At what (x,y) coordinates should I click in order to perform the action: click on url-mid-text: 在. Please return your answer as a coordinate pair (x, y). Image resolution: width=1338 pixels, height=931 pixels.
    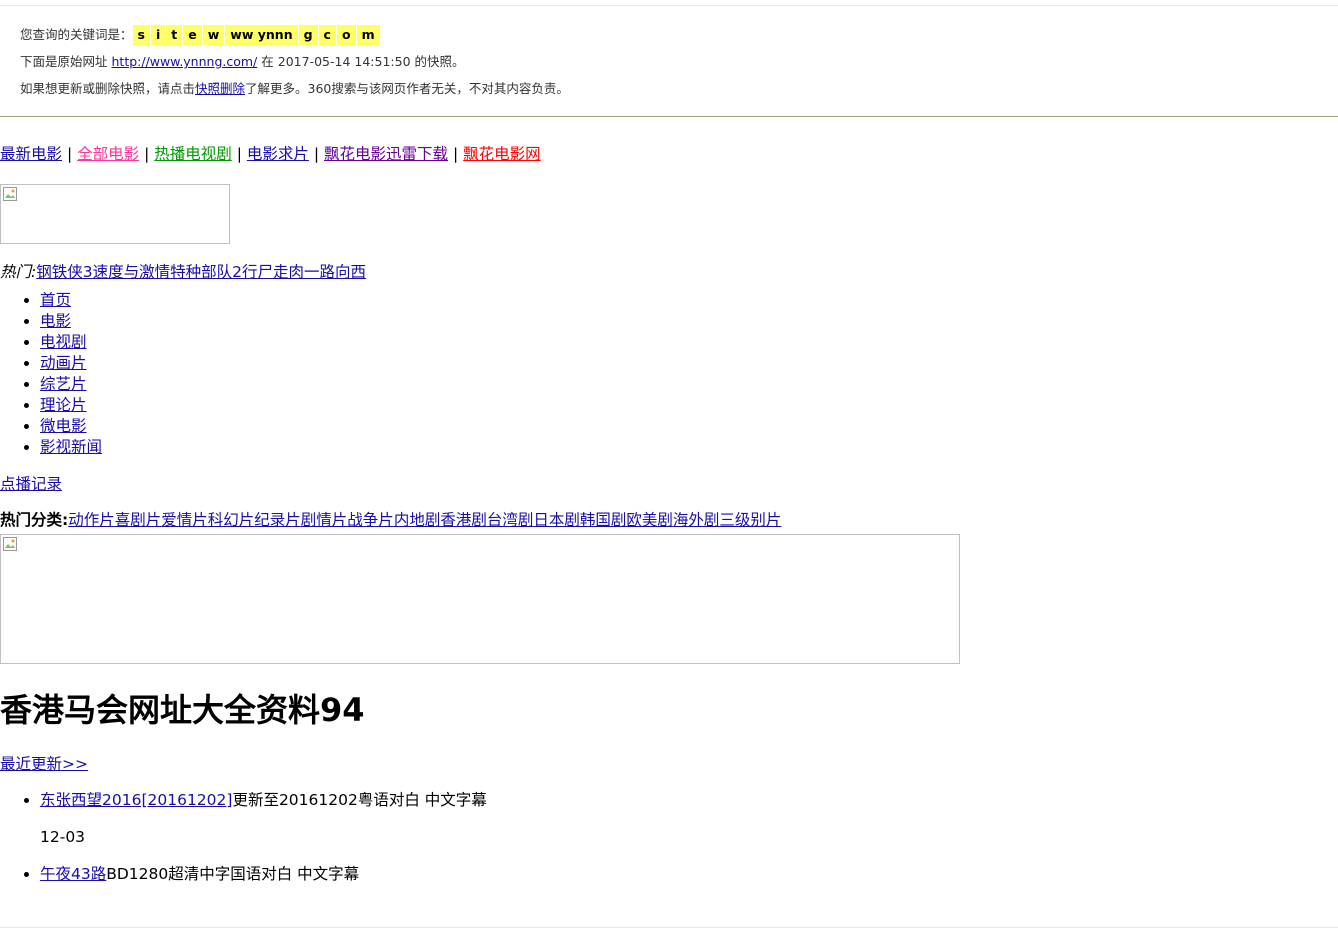
    Looking at the image, I should click on (267, 61).